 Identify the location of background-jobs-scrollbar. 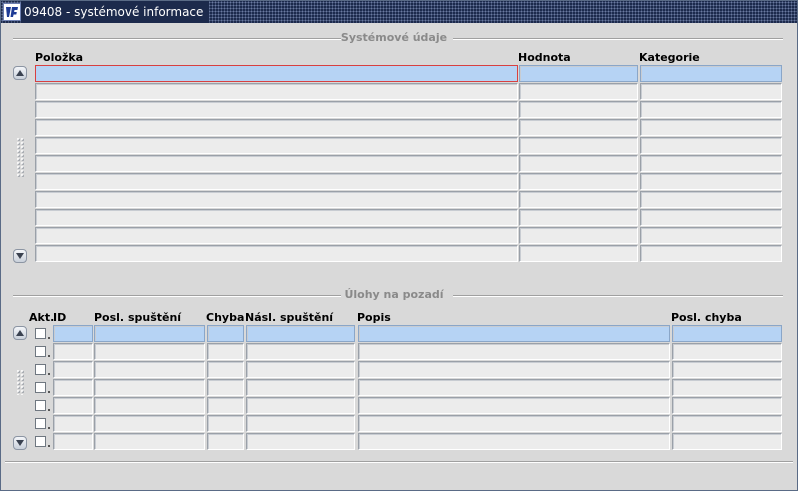
(20, 388).